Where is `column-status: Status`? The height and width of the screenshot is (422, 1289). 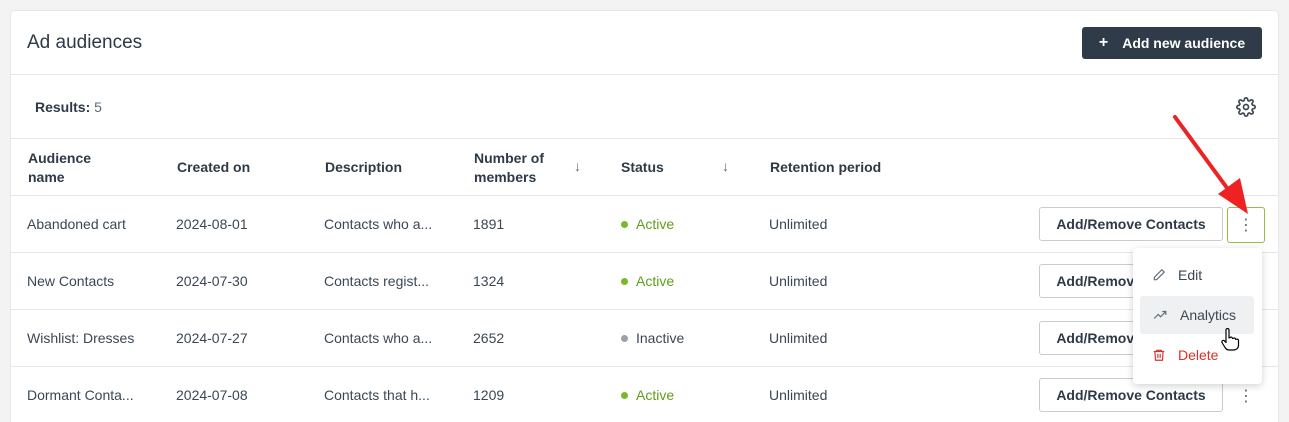
column-status: Status is located at coordinates (642, 167).